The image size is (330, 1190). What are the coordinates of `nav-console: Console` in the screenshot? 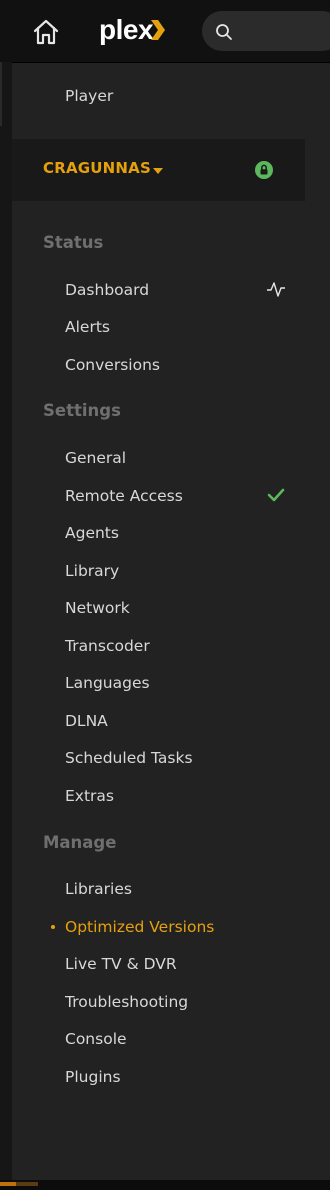 It's located at (96, 1039).